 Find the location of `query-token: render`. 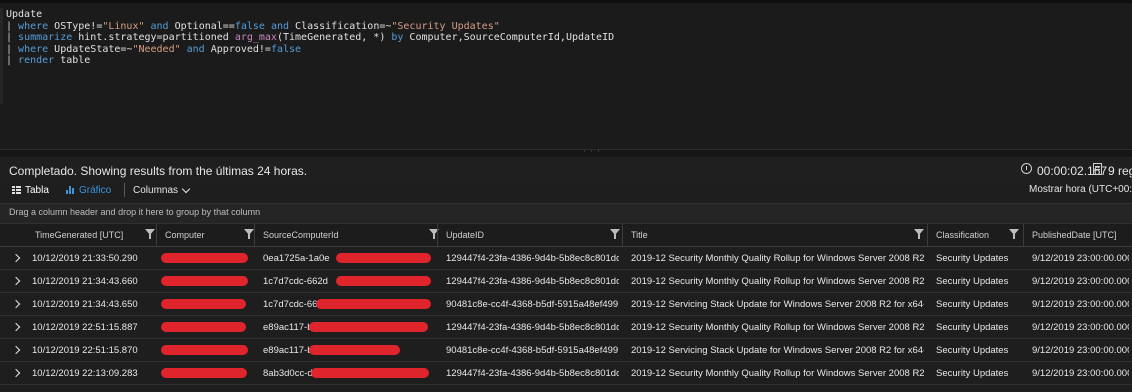

query-token: render is located at coordinates (39, 60).